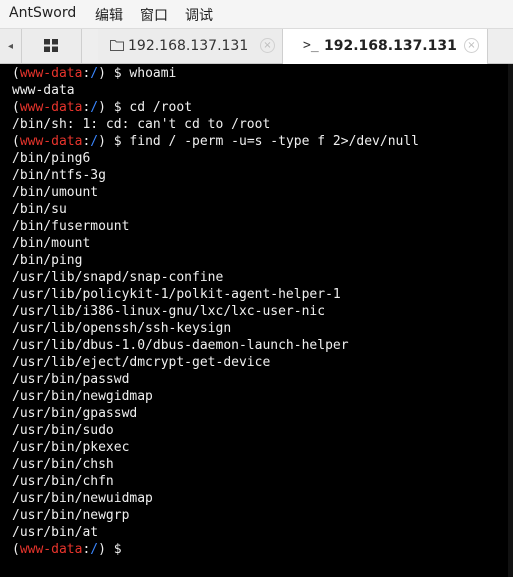 The width and height of the screenshot is (513, 577). Describe the element at coordinates (71, 447) in the screenshot. I see `terminal-output-line: /usr/bin/pkexec` at that location.